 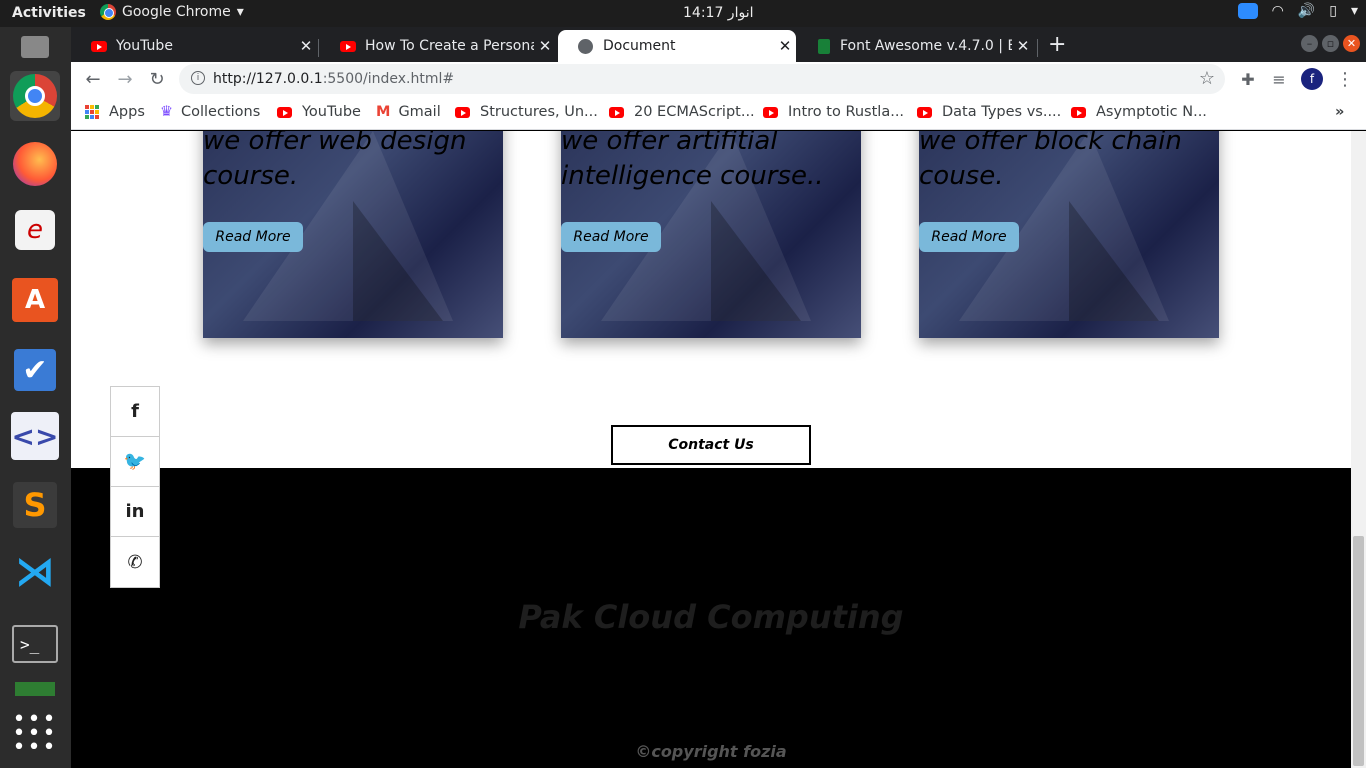 What do you see at coordinates (35, 505) in the screenshot?
I see `sublime-text-icon: S` at bounding box center [35, 505].